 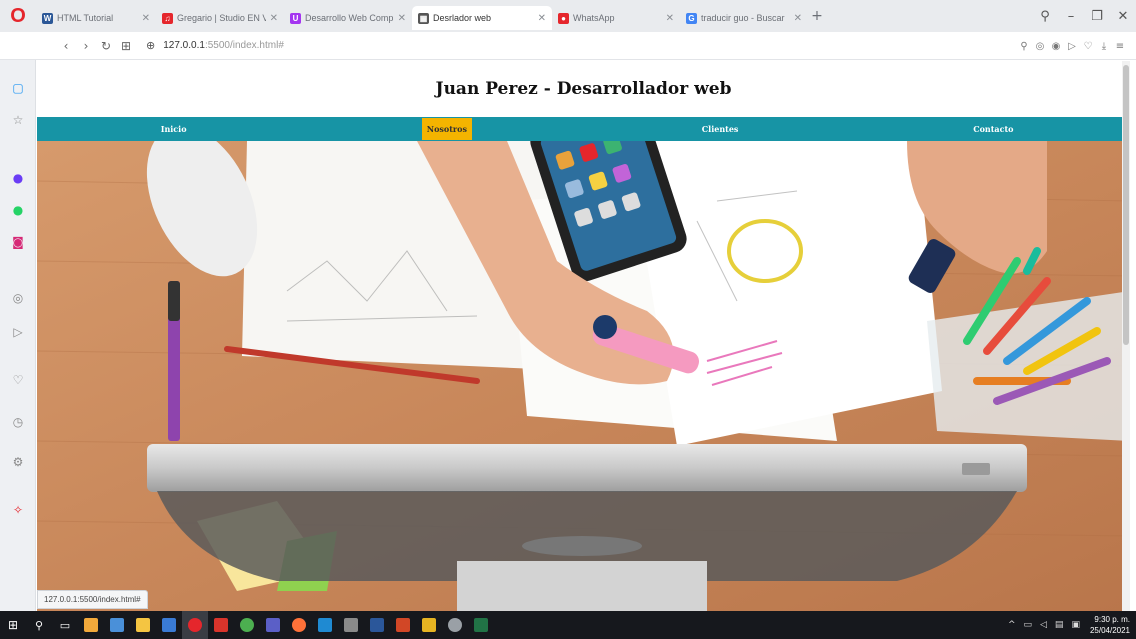 What do you see at coordinates (462, 18) in the screenshot?
I see `tab-title: Desrlador web` at bounding box center [462, 18].